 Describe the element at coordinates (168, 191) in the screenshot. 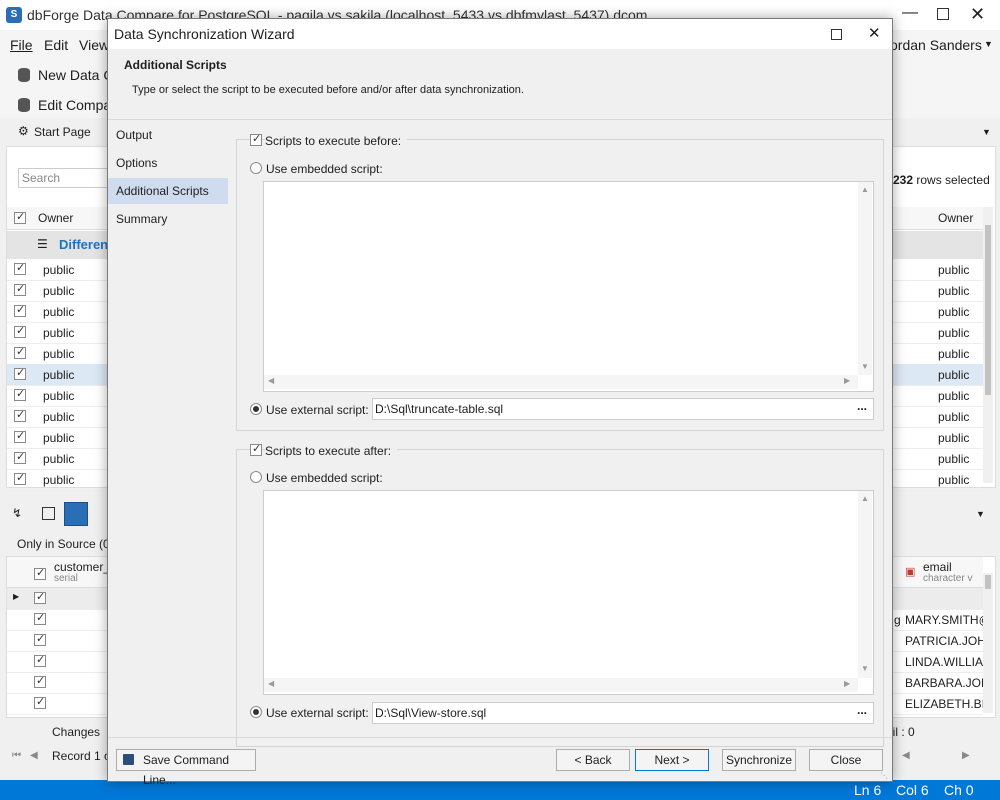

I see `nav-additional-scripts: Additional Scripts` at that location.